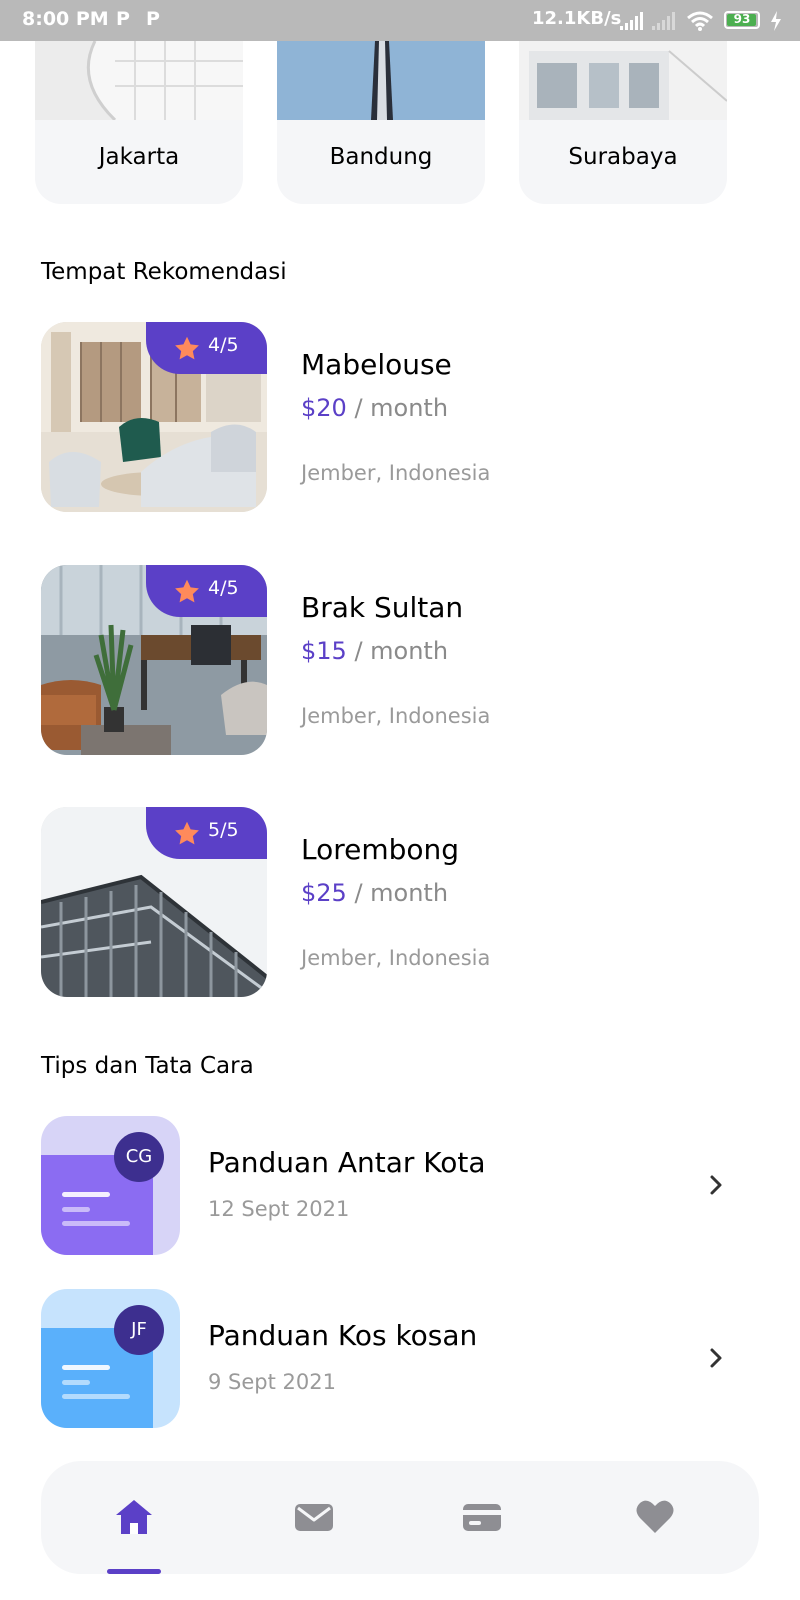  What do you see at coordinates (139, 157) in the screenshot?
I see `city-name: Jakarta` at bounding box center [139, 157].